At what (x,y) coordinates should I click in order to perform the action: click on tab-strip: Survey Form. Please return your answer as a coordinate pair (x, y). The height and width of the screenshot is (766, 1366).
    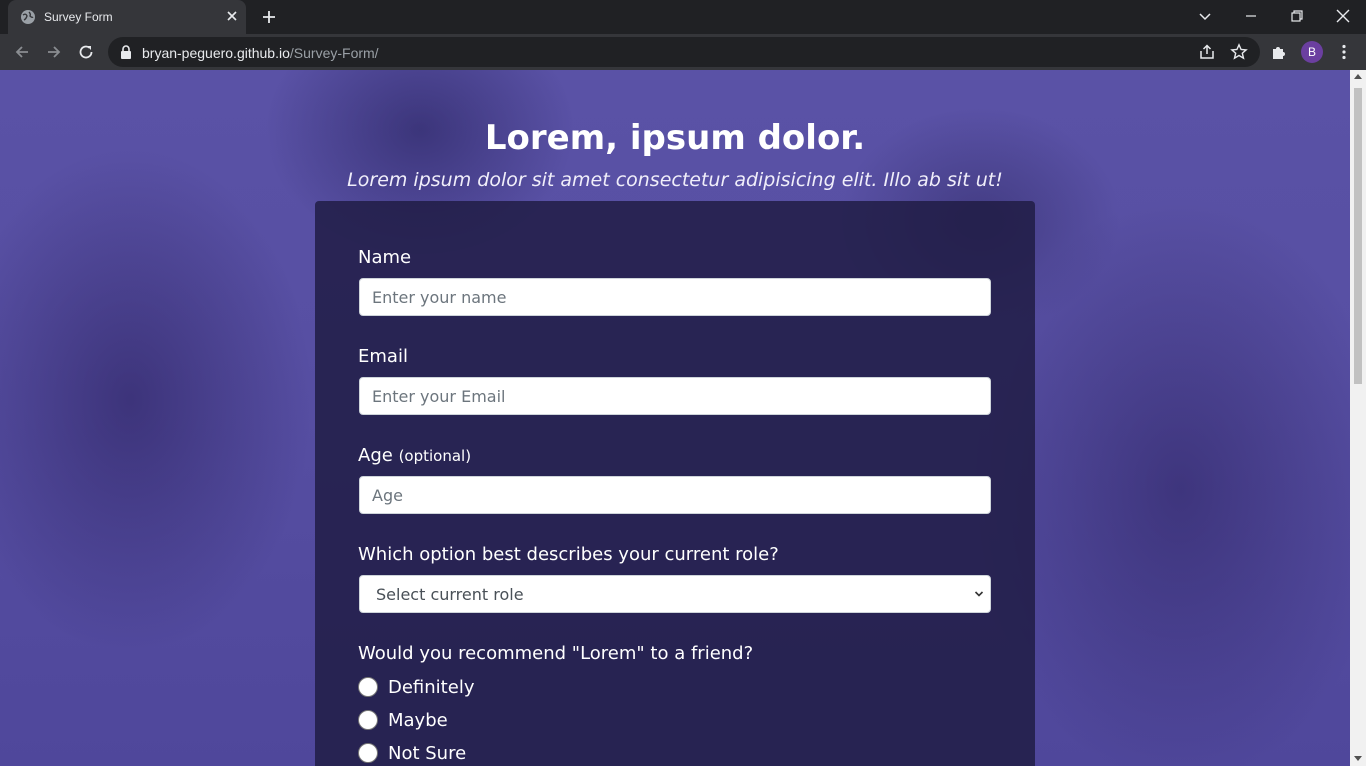
    Looking at the image, I should click on (683, 17).